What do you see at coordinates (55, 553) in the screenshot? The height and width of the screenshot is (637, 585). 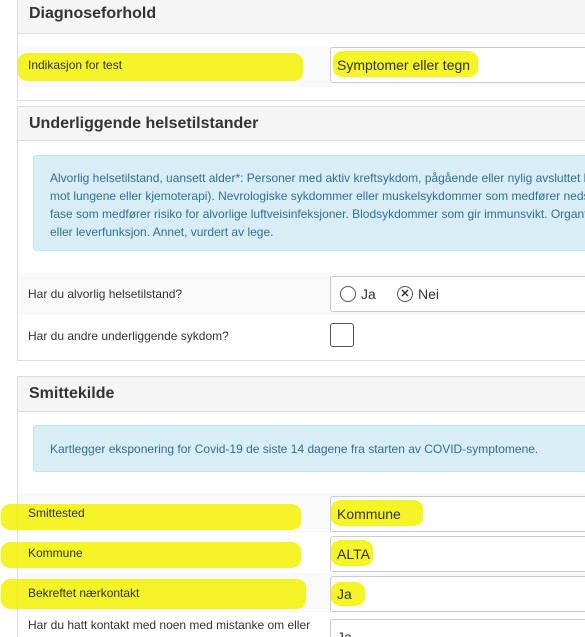 I see `municipality-label: Kommune` at bounding box center [55, 553].